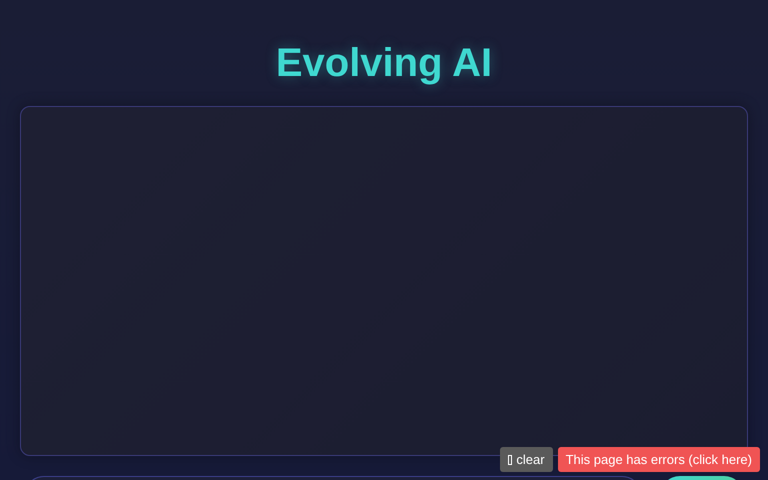  Describe the element at coordinates (384, 63) in the screenshot. I see `page-title: Evolving AI` at that location.